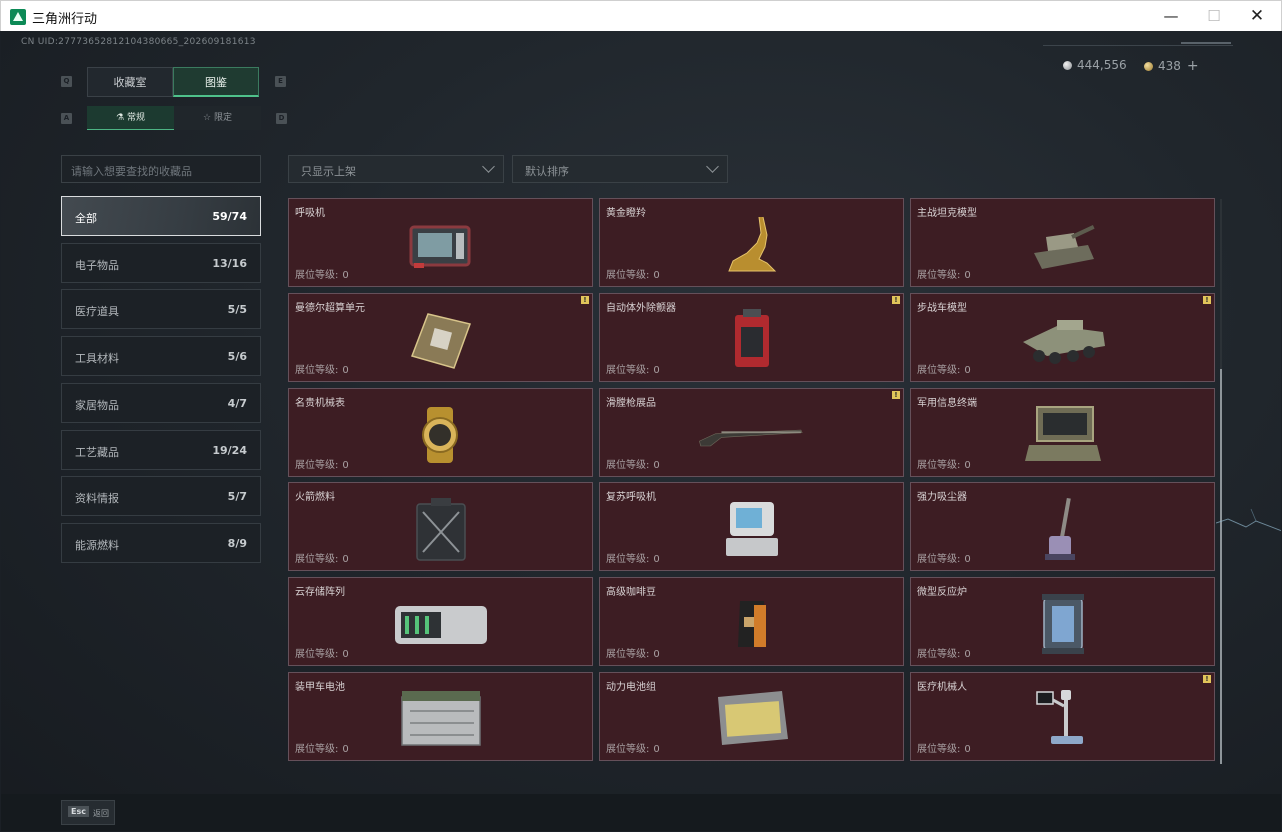  I want to click on header-accent, so click(1206, 43).